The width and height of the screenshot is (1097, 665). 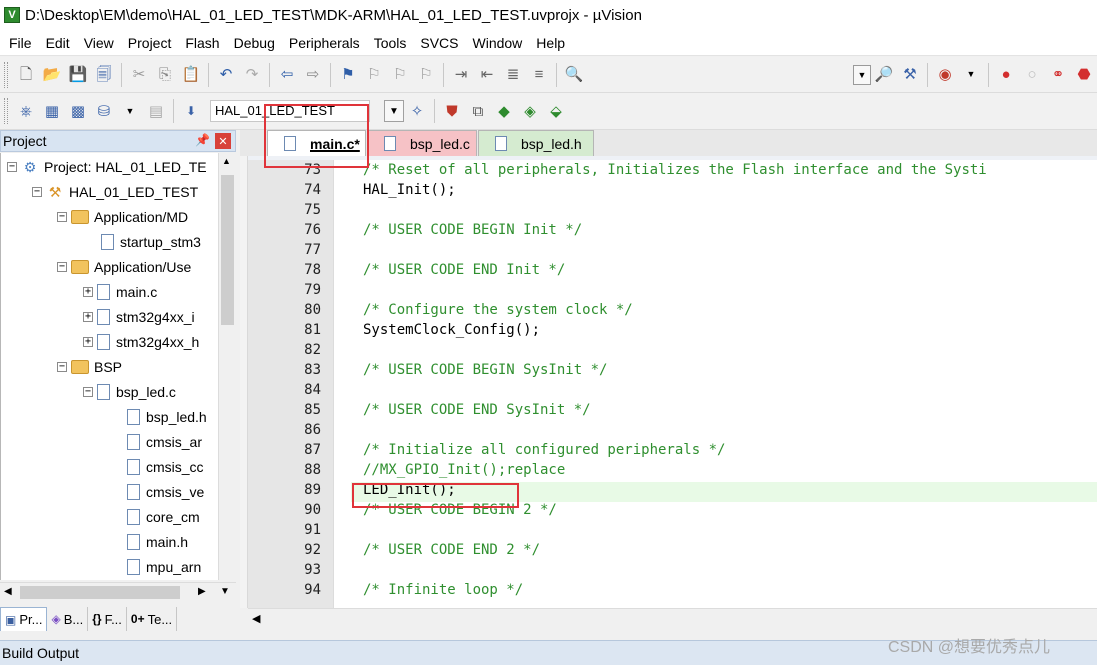 I want to click on unindent-icon: ⇤, so click(x=487, y=75).